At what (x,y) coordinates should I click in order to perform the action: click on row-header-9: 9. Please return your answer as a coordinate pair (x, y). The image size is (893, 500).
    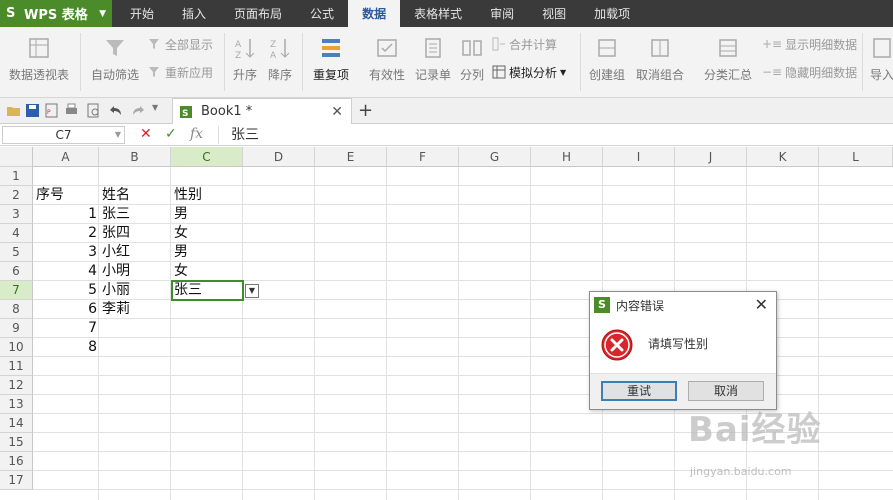
    Looking at the image, I should click on (16, 328).